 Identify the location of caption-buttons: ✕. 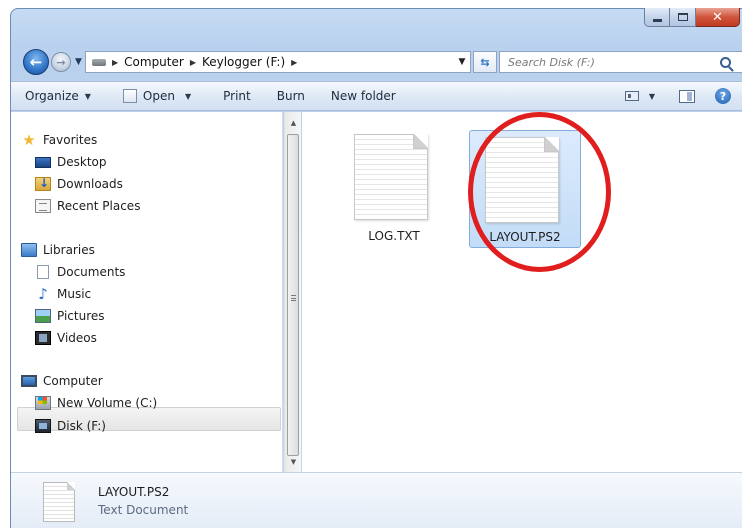
(692, 17).